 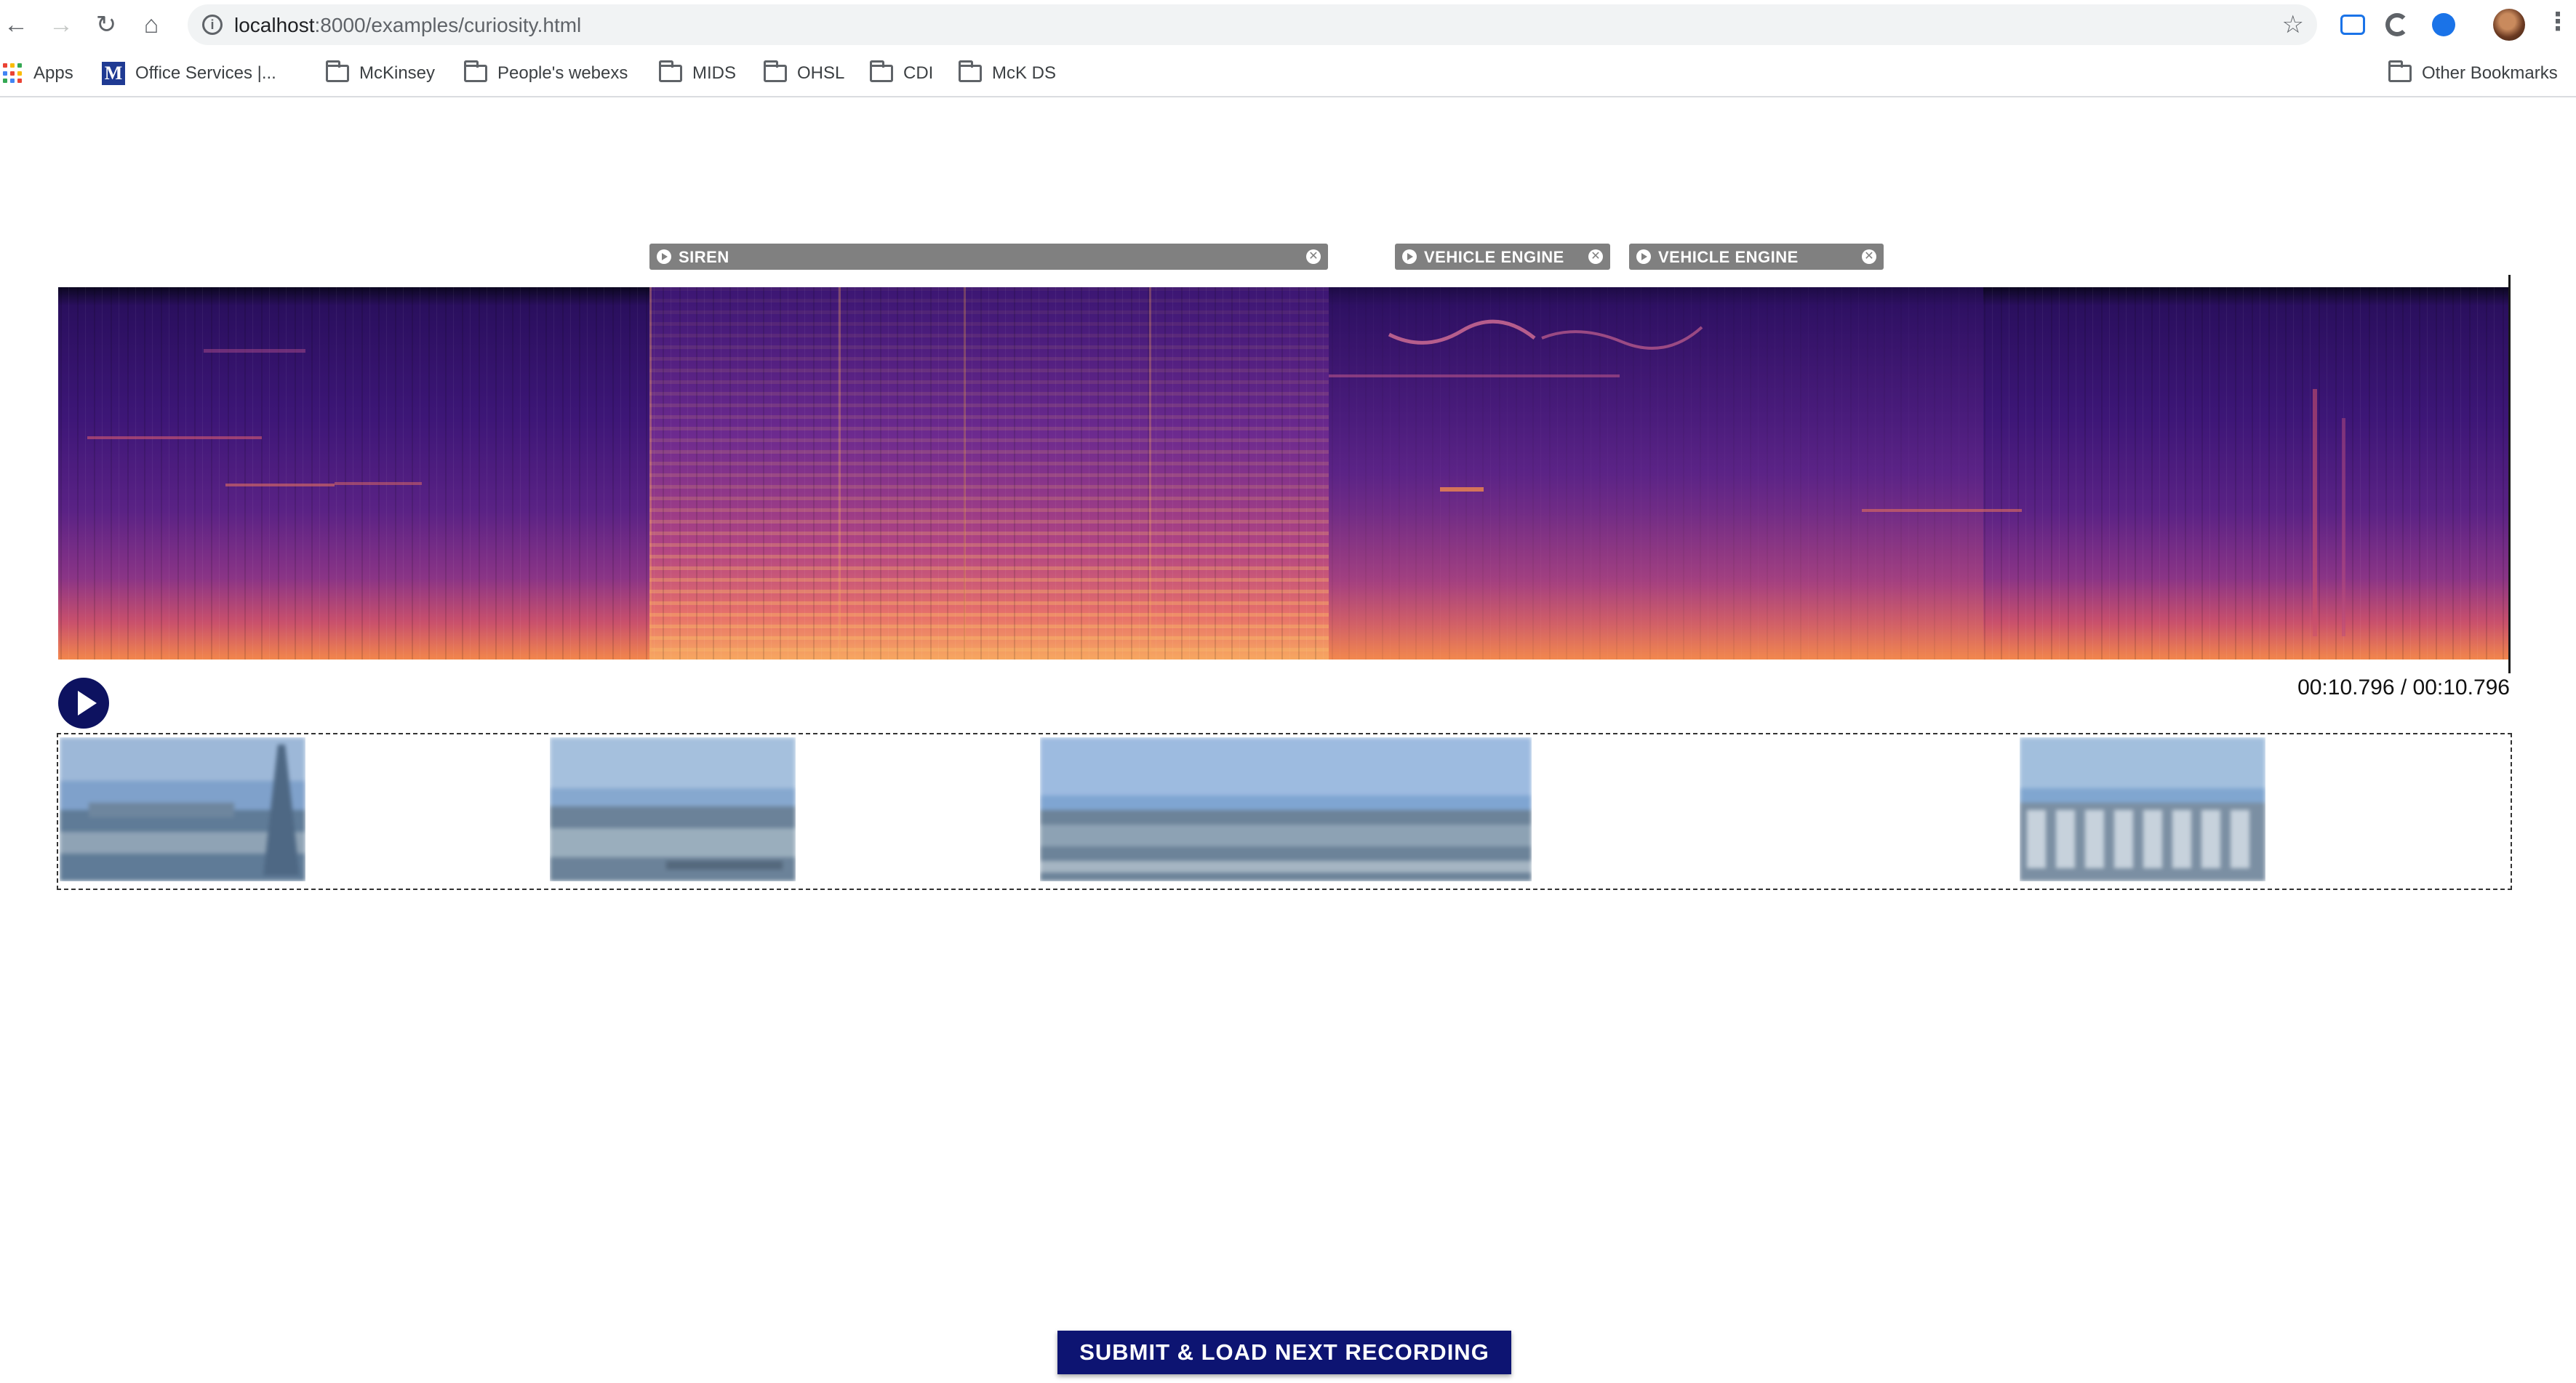 I want to click on bookmark-label: McKinsey, so click(x=397, y=73).